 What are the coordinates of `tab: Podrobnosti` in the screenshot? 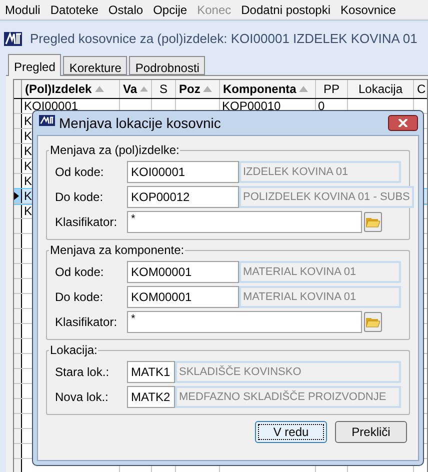 It's located at (167, 65).